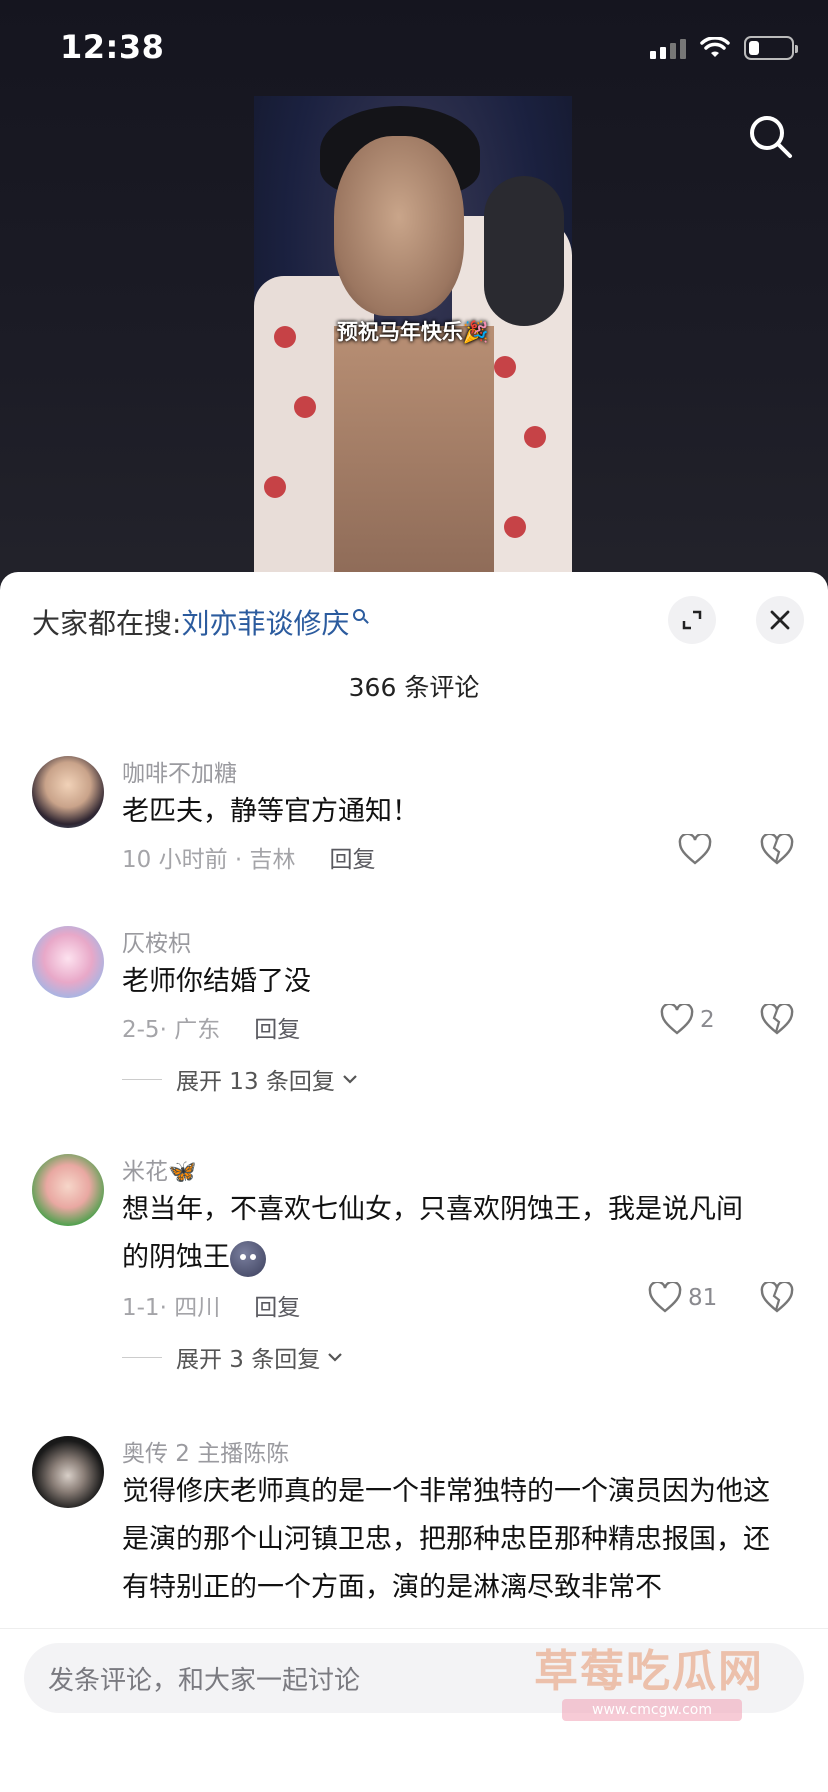 The height and width of the screenshot is (1792, 828). Describe the element at coordinates (265, 622) in the screenshot. I see `hot-search-keyword: 刘亦菲谈修庆` at that location.